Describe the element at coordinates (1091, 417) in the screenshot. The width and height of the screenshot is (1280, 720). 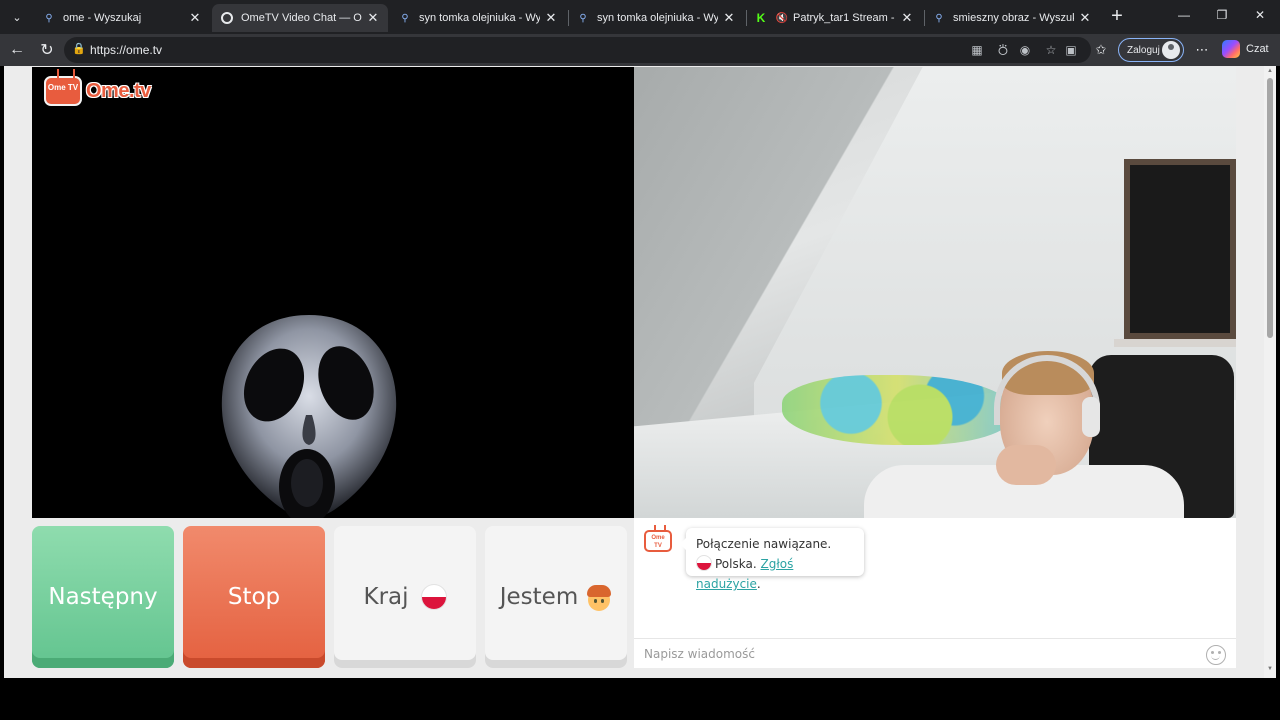
I see `headset-earcup` at that location.